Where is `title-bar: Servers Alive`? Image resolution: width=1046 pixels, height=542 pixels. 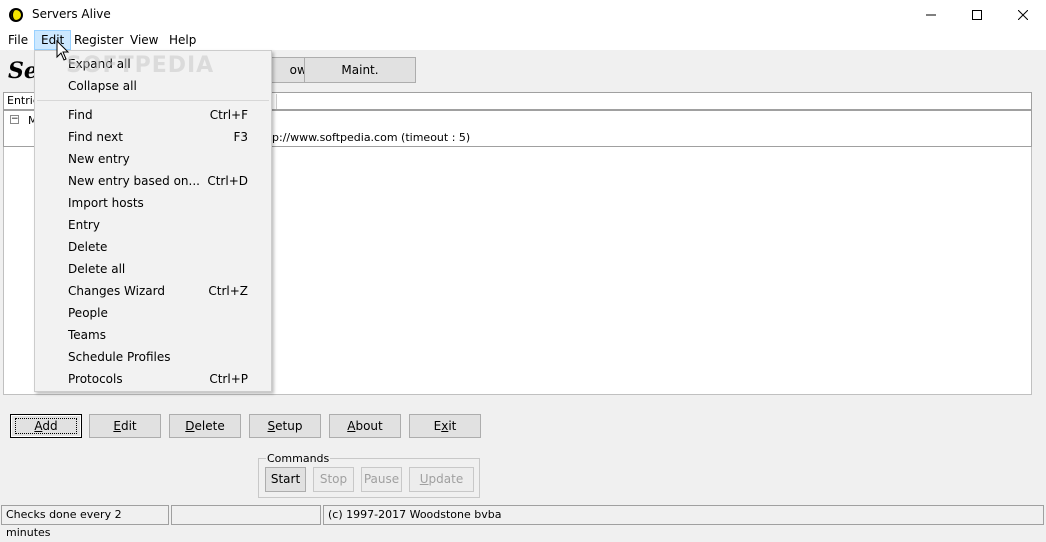
title-bar: Servers Alive is located at coordinates (523, 15).